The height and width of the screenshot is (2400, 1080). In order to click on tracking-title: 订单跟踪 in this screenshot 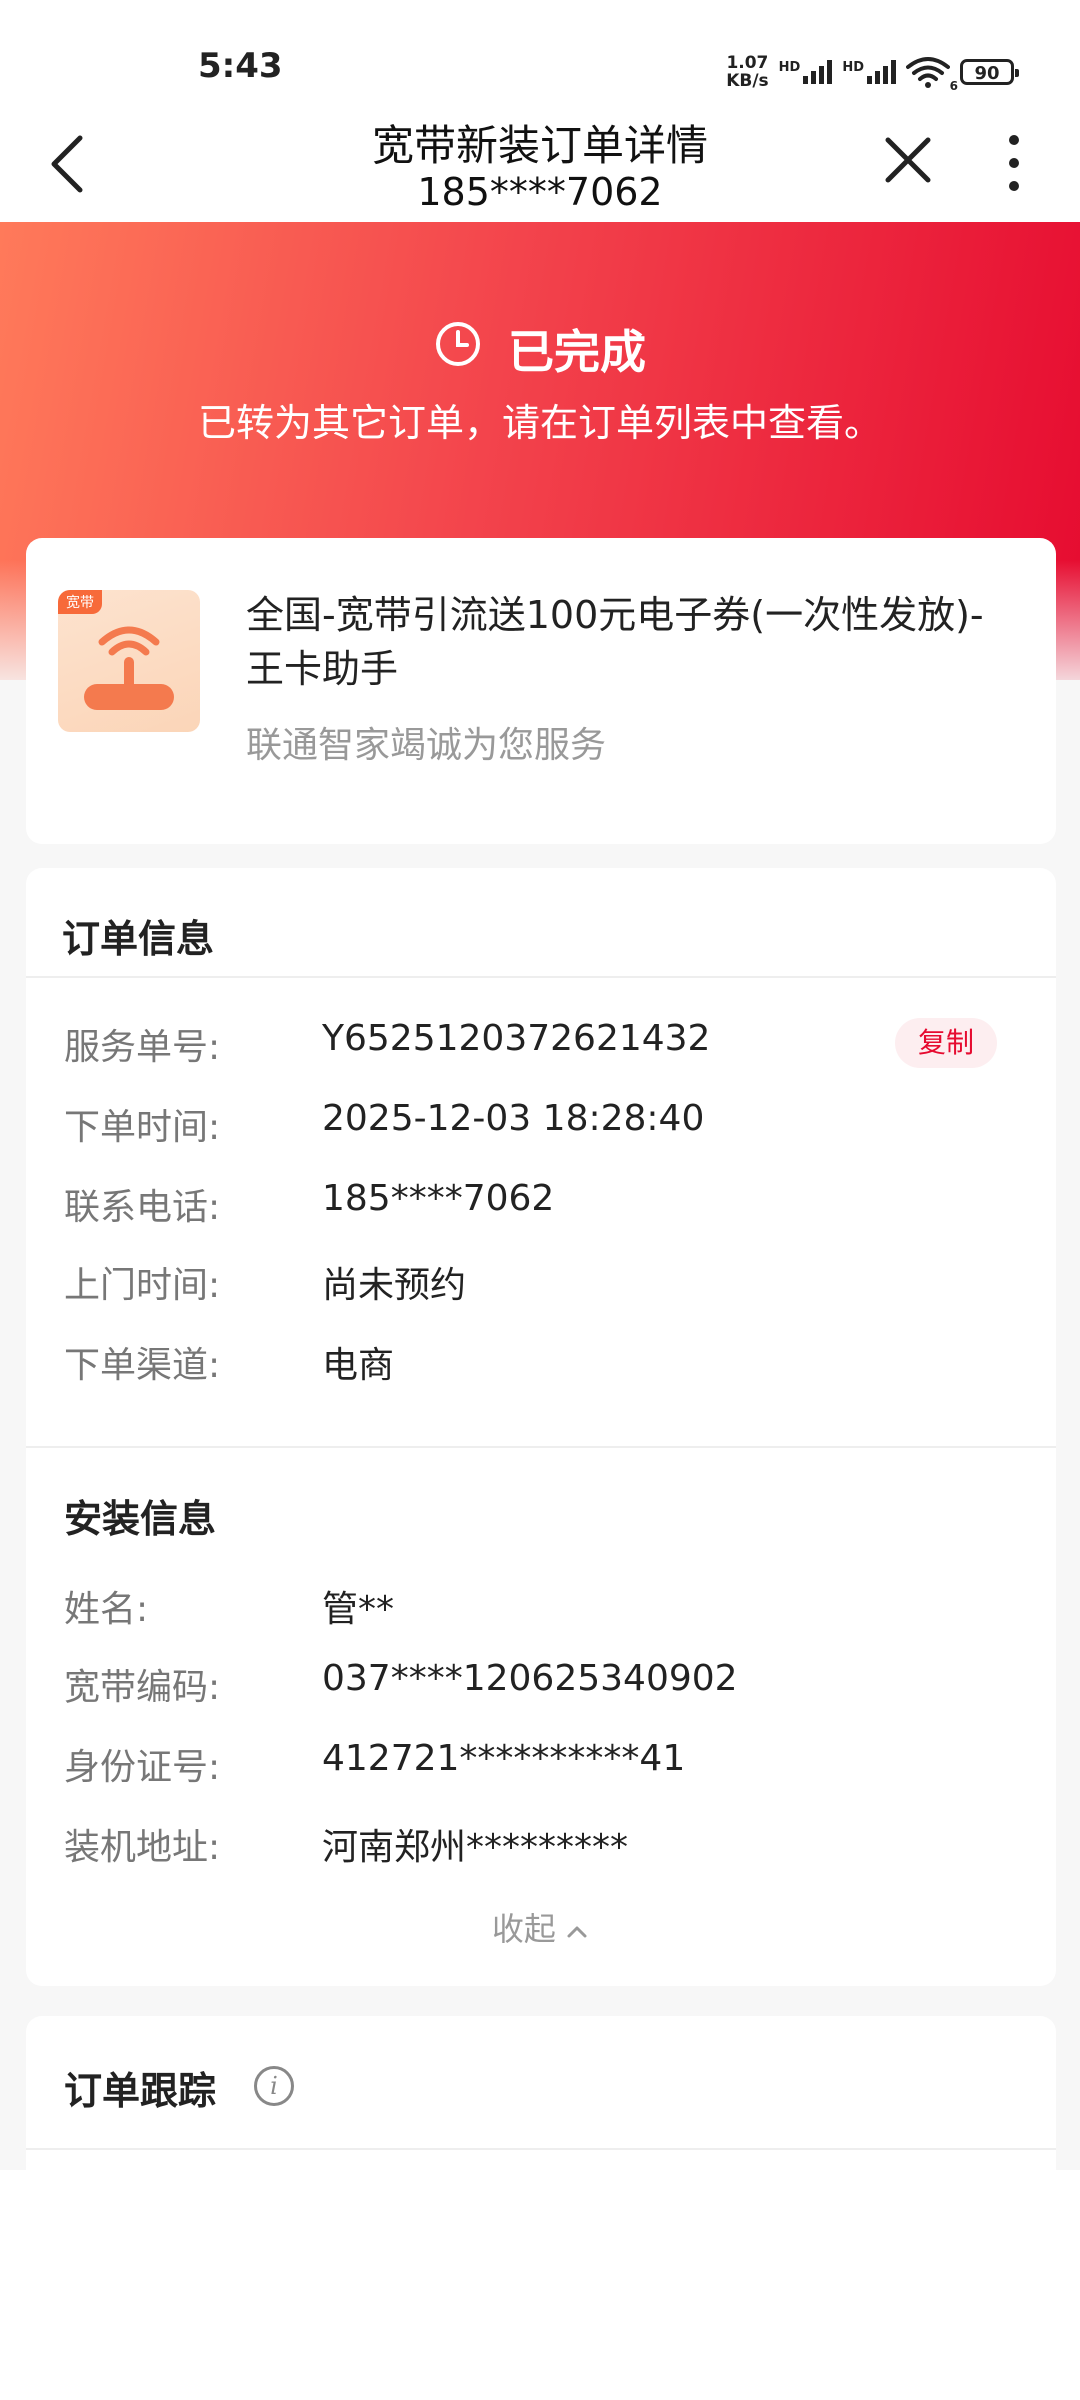, I will do `click(140, 2091)`.